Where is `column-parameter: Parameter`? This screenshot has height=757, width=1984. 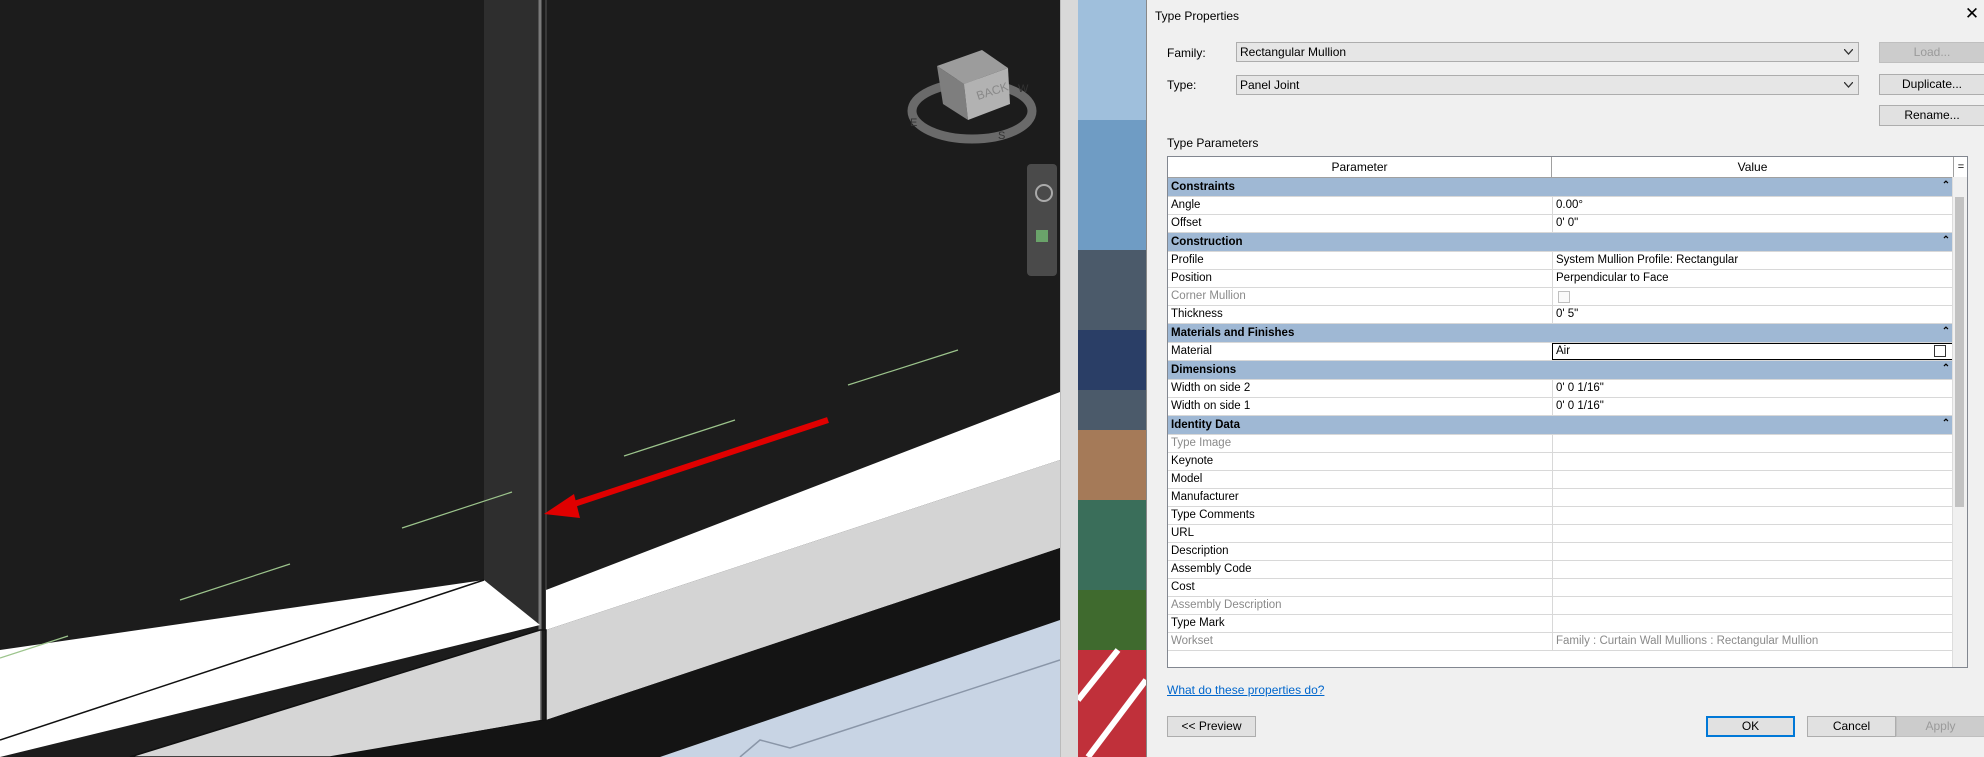 column-parameter: Parameter is located at coordinates (1360, 167).